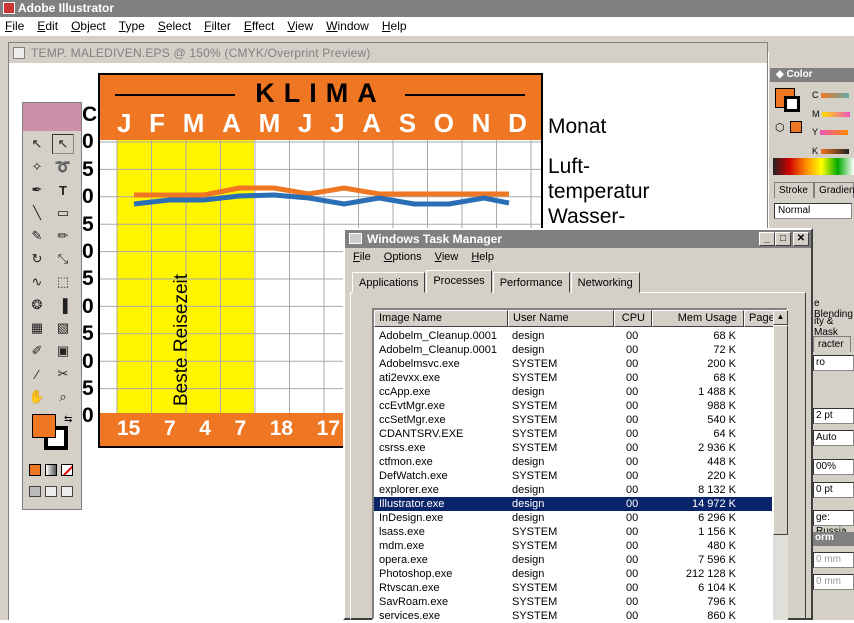 The image size is (854, 623). I want to click on col-page: Page, so click(759, 318).